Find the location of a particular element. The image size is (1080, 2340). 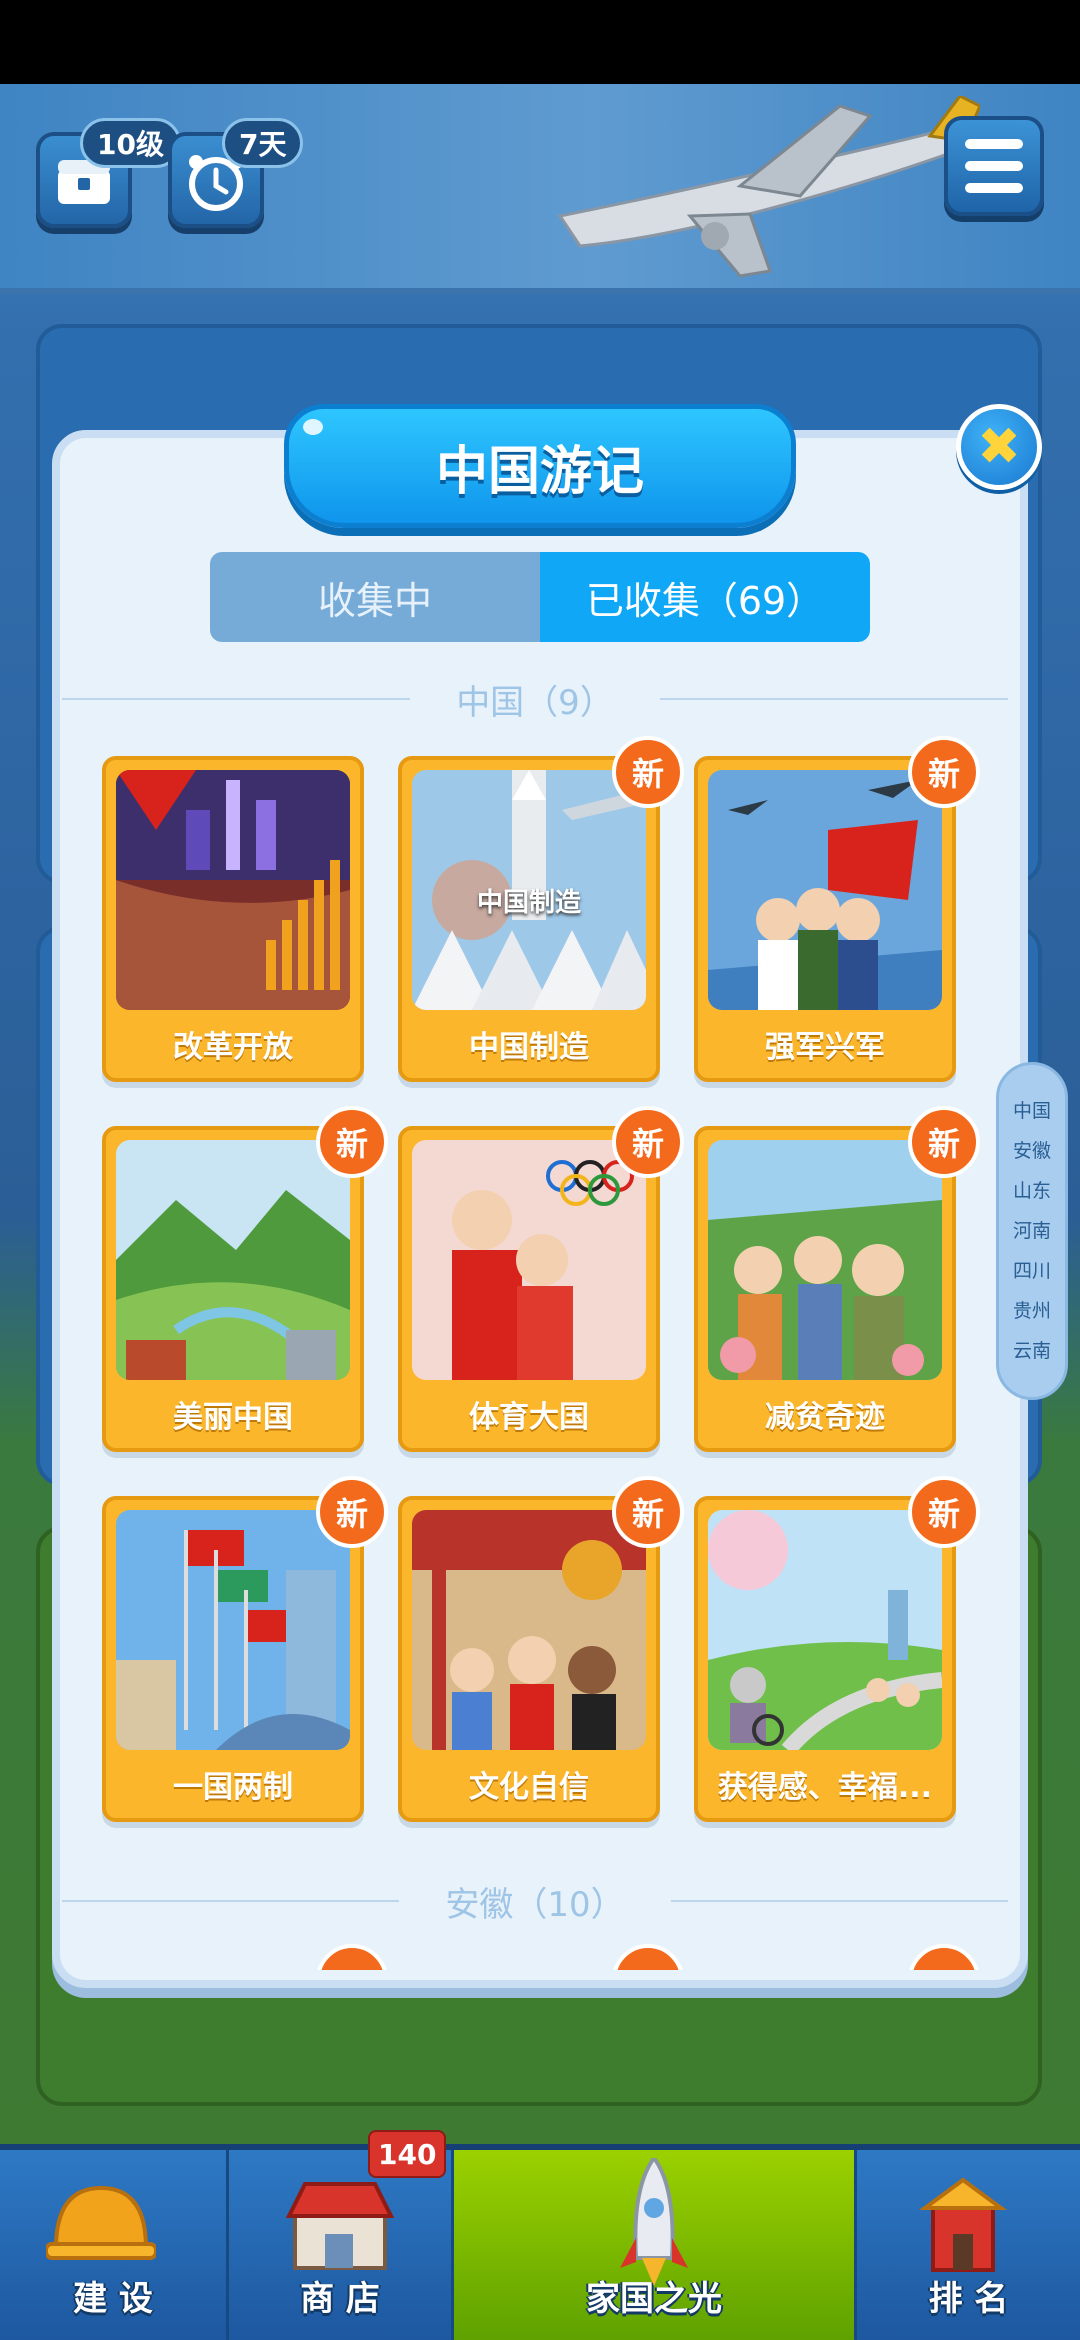

bottom-navigation: 建 设 商 店 家国之光 排 名 is located at coordinates (540, 2242).